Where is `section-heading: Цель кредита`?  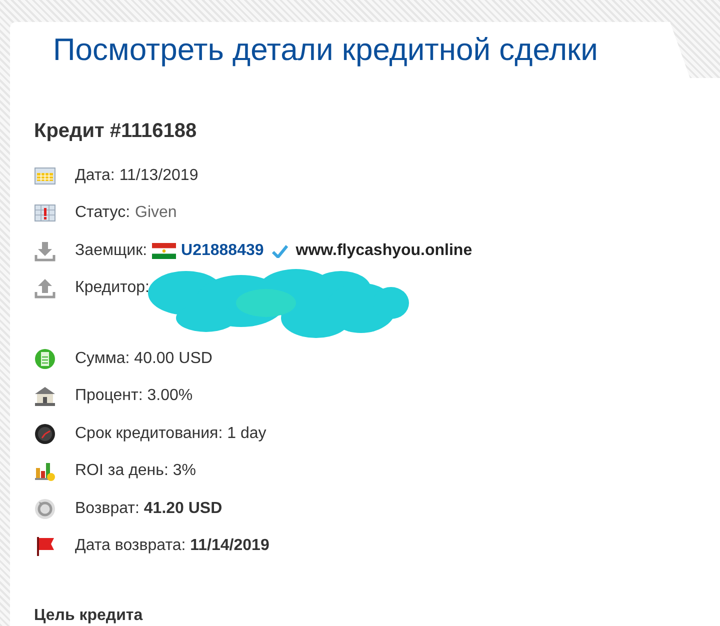 section-heading: Цель кредита is located at coordinates (89, 616).